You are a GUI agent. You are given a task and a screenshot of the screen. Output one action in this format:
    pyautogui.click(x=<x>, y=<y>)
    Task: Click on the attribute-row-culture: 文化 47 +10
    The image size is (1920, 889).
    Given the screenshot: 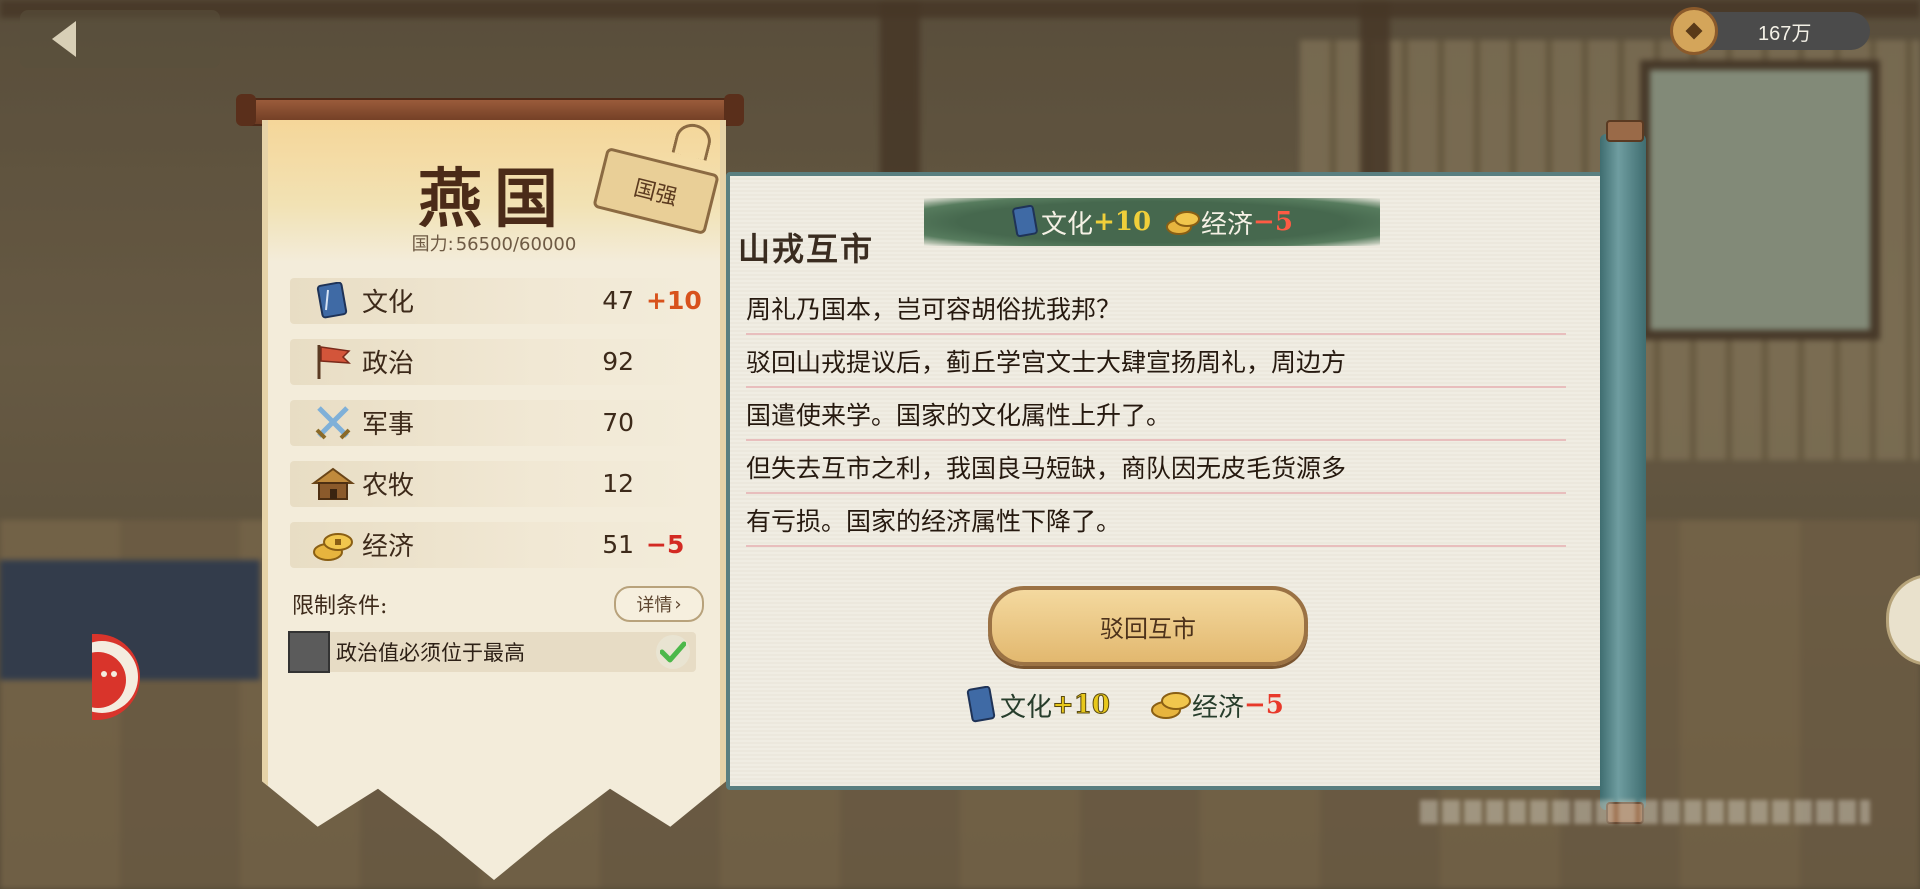 What is the action you would take?
    pyautogui.click(x=500, y=300)
    